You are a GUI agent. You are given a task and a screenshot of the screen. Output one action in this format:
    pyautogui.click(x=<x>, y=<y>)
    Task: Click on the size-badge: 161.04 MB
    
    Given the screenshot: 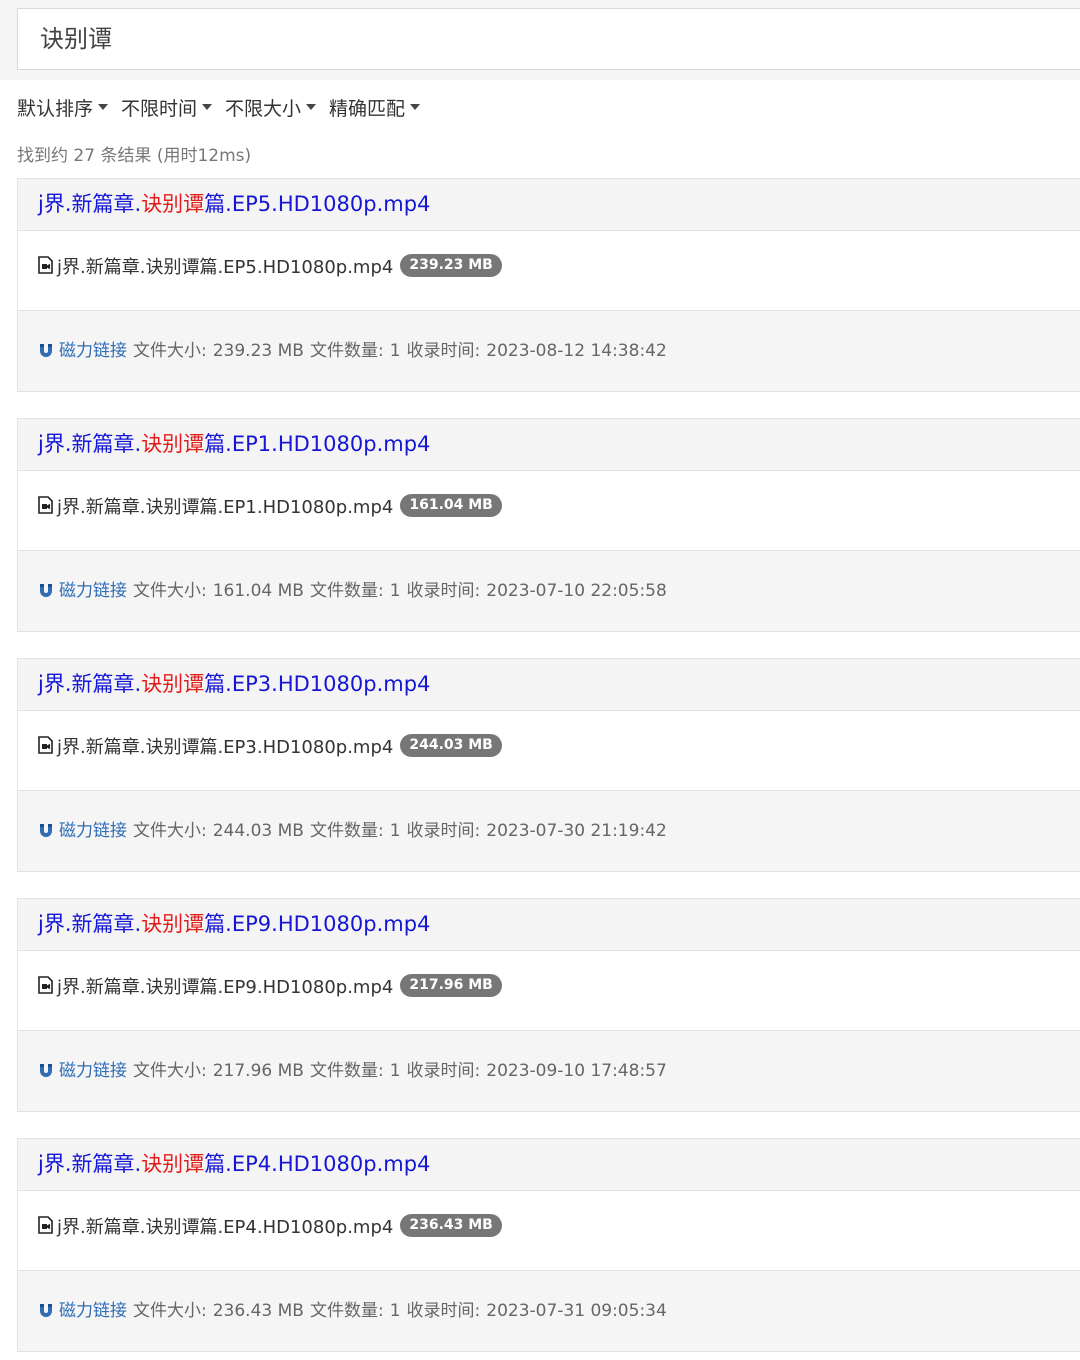 What is the action you would take?
    pyautogui.click(x=451, y=505)
    